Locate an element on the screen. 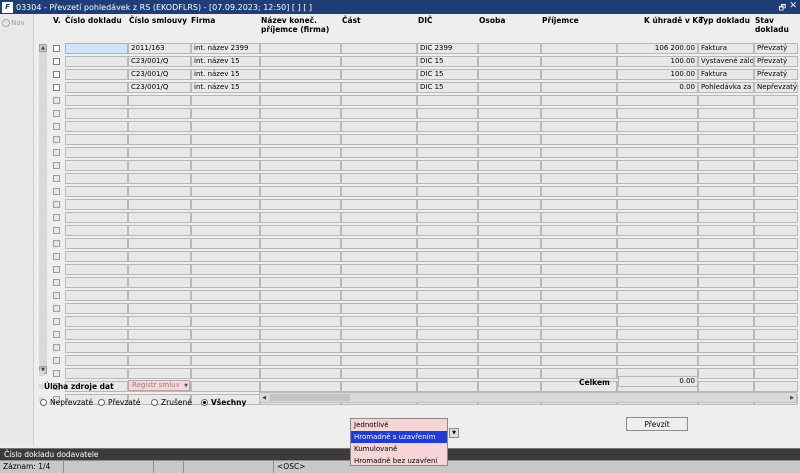 The image size is (800, 473). scroll-thumb is located at coordinates (310, 397).